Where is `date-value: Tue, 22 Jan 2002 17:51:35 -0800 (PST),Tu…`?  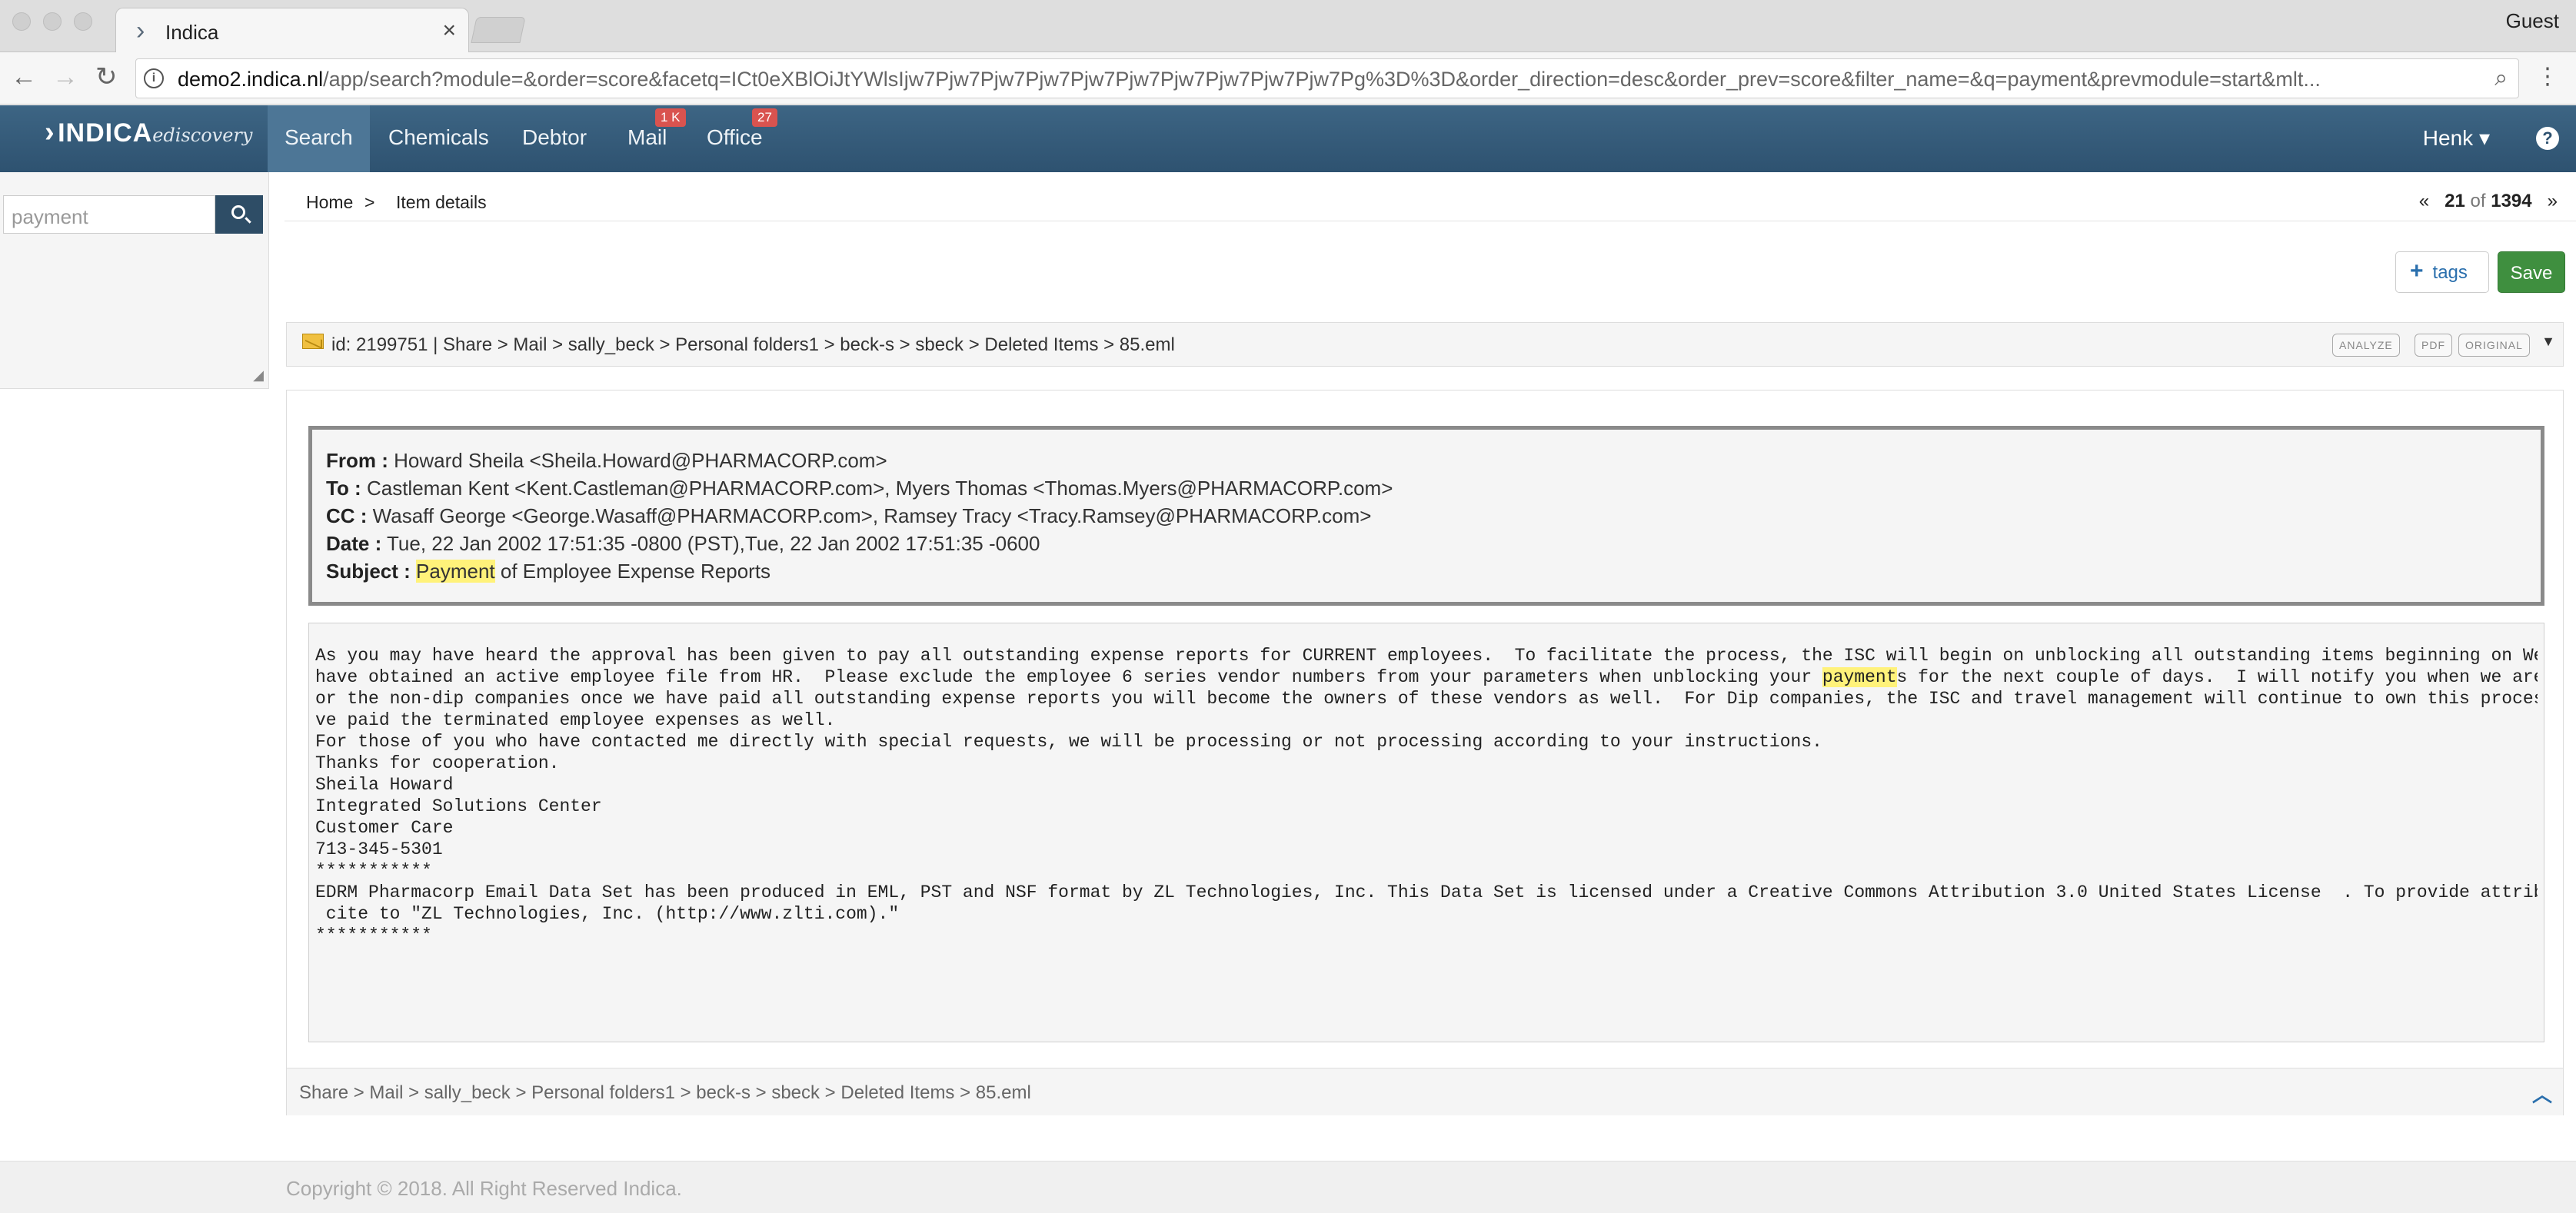
date-value: Tue, 22 Jan 2002 17:51:35 -0800 (PST),Tu… is located at coordinates (713, 543).